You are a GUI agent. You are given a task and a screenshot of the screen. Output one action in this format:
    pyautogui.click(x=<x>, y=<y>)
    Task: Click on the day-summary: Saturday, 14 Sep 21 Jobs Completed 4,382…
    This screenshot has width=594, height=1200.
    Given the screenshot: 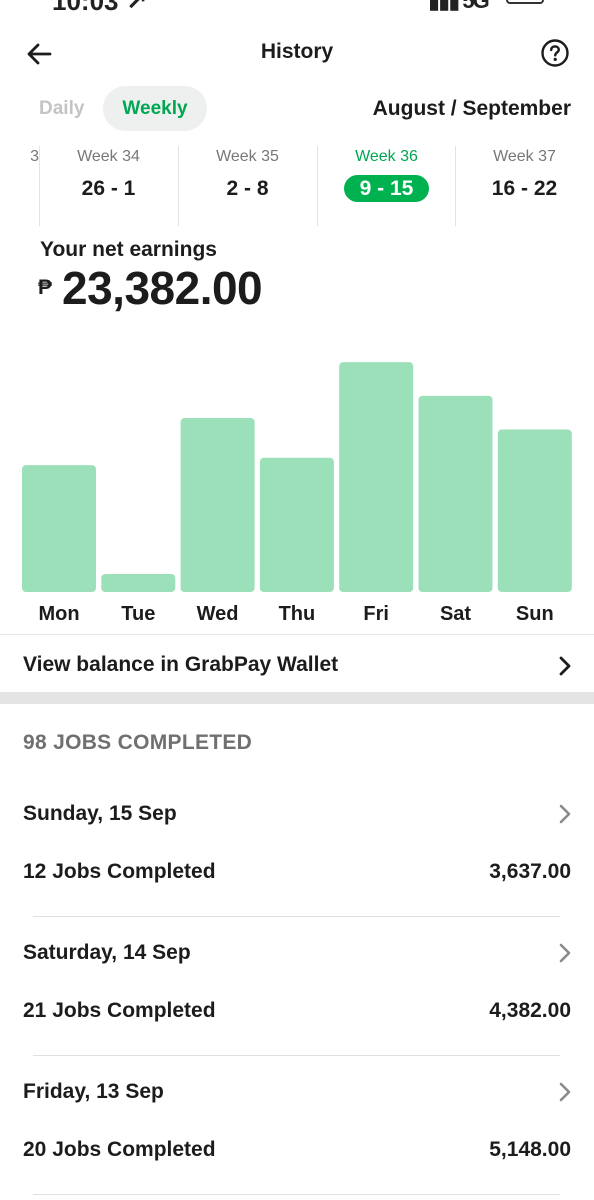 What is the action you would take?
    pyautogui.click(x=297, y=997)
    